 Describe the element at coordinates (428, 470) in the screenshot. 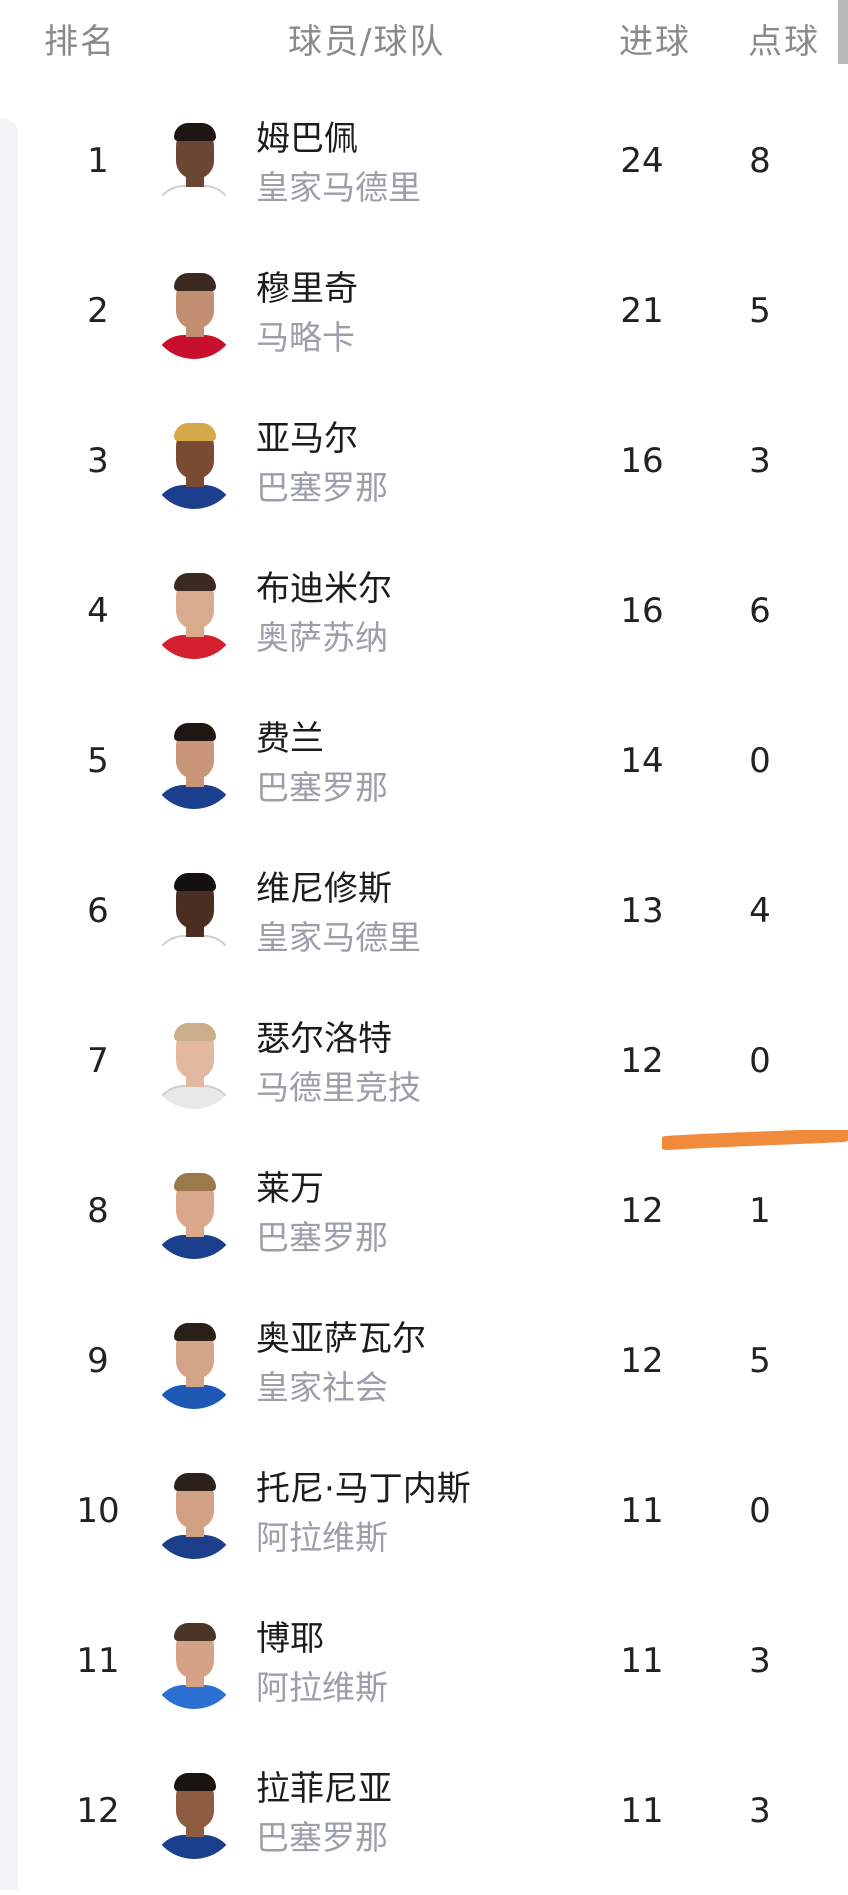

I see `scorer-row: 3 亚马尔 巴塞罗那 16 3` at that location.